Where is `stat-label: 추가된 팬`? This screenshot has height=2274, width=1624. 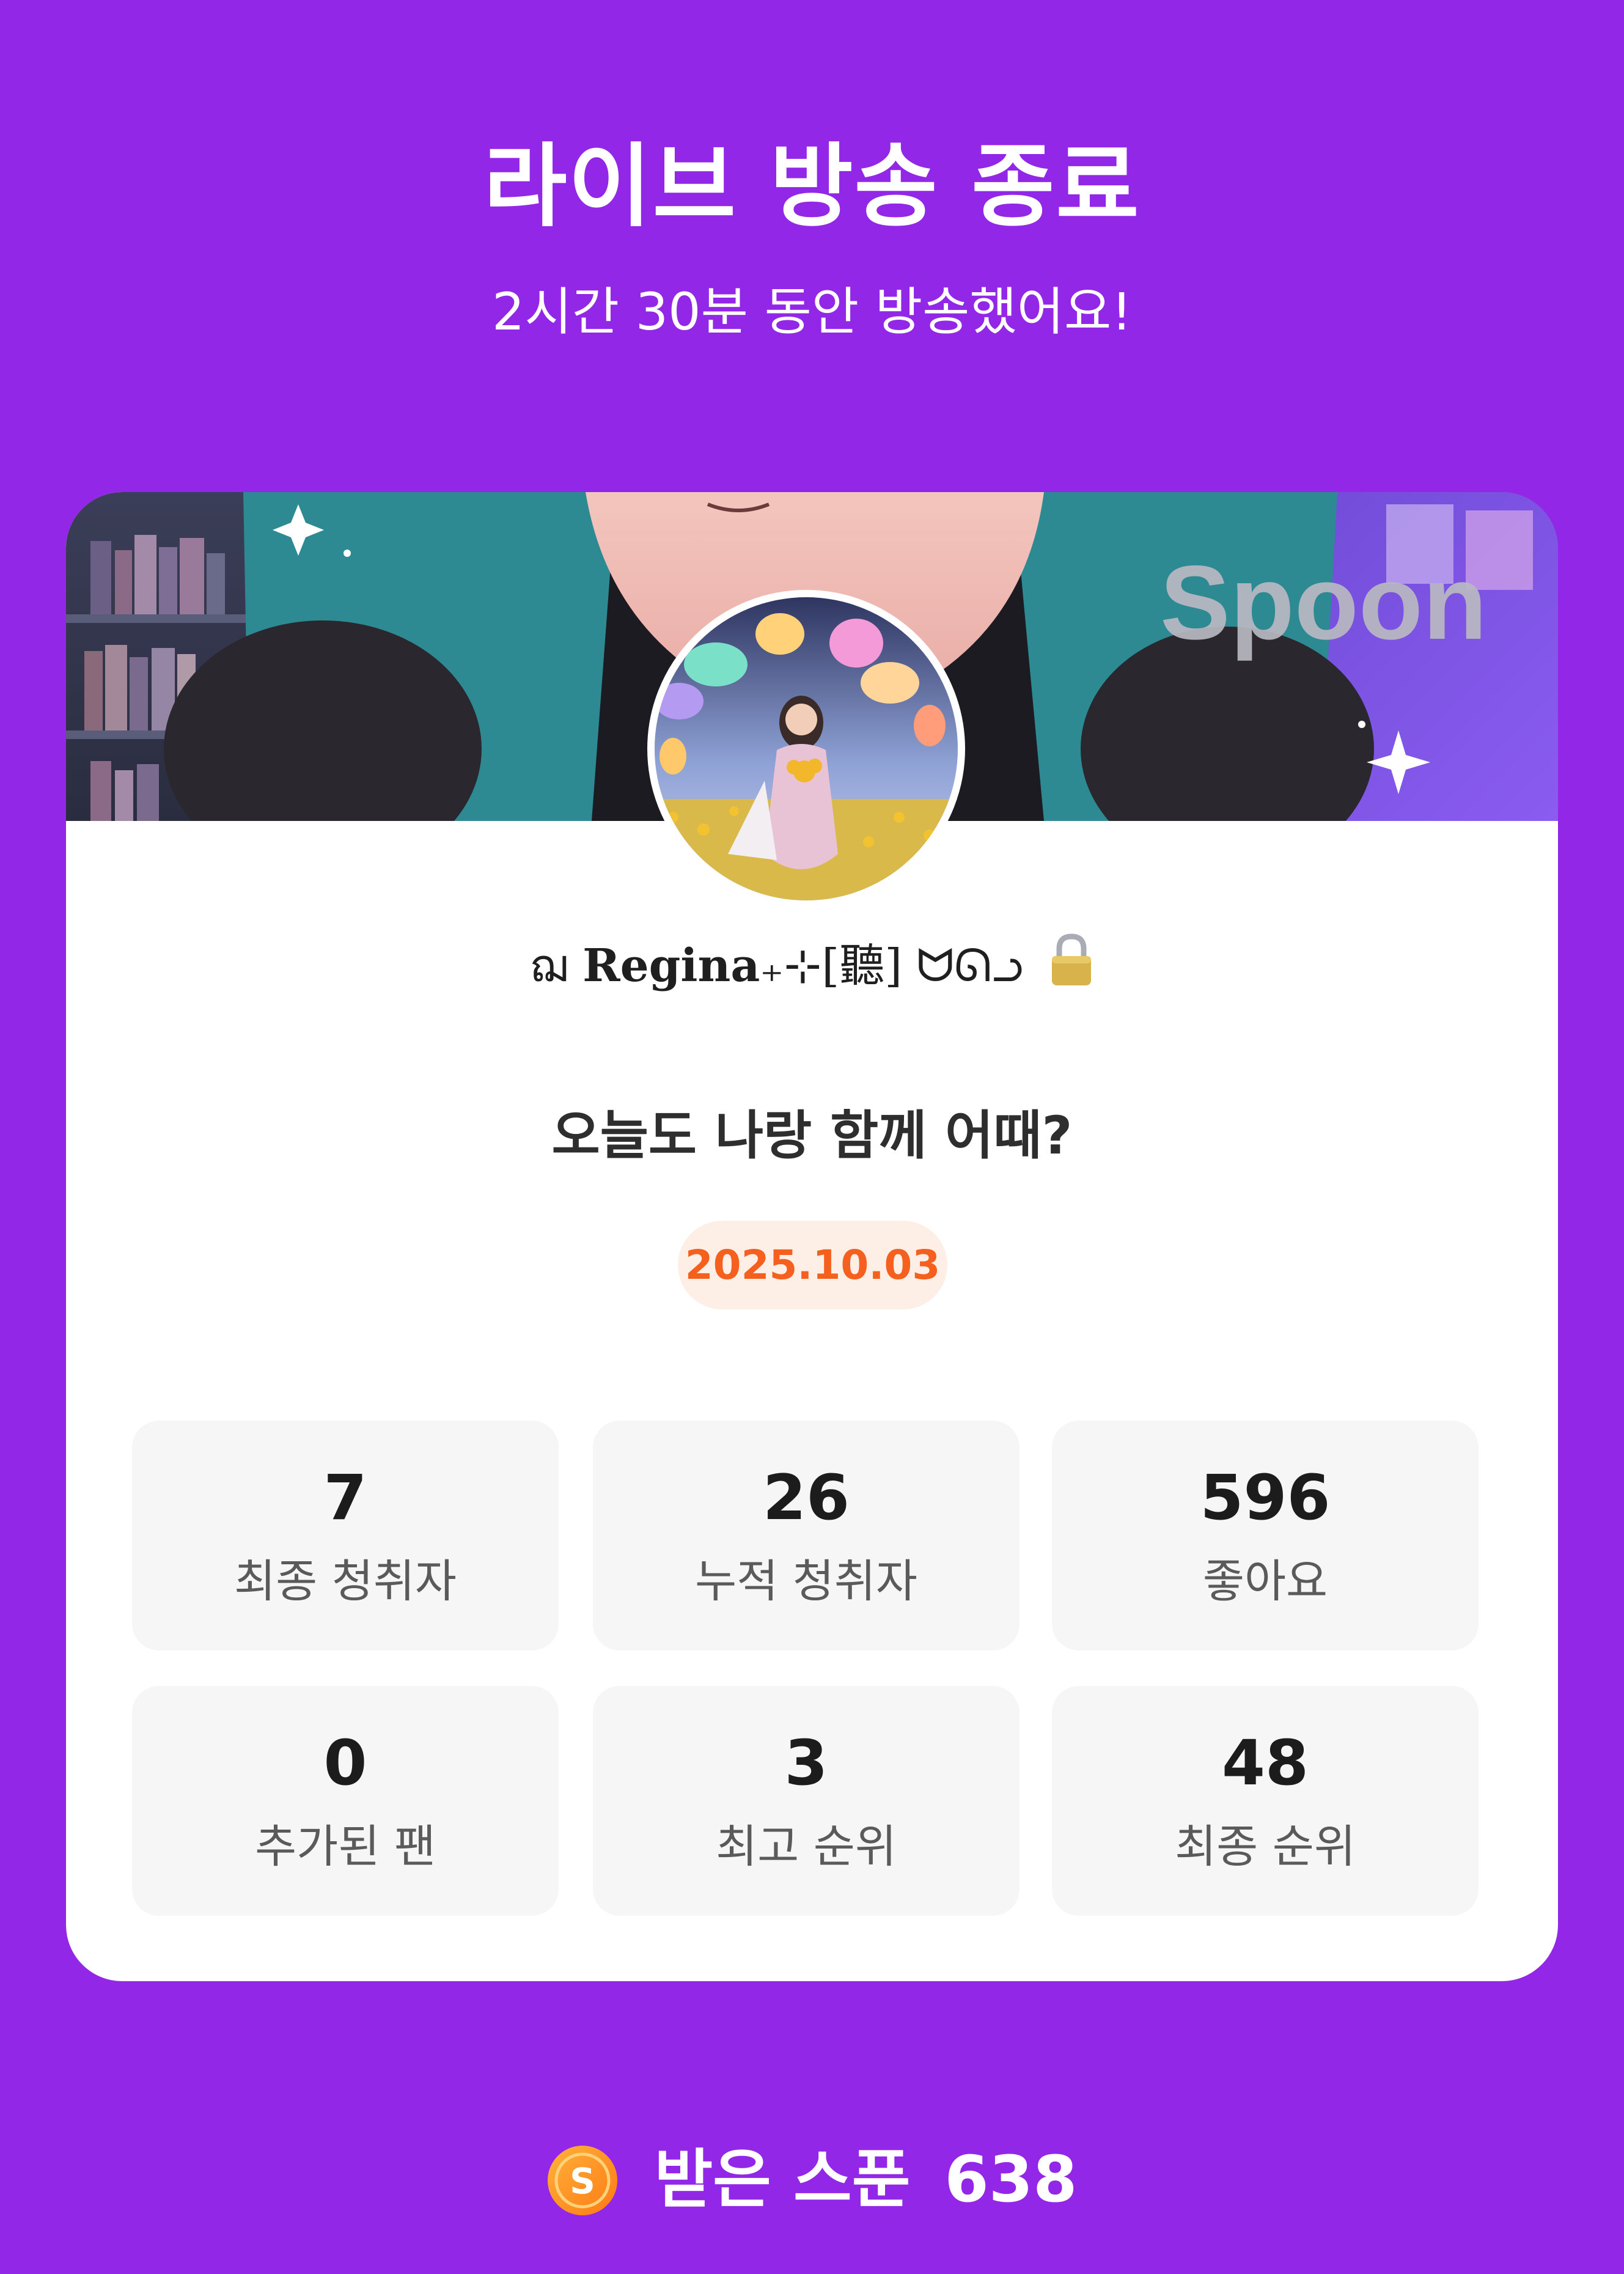
stat-label: 추가된 팬 is located at coordinates (345, 1846).